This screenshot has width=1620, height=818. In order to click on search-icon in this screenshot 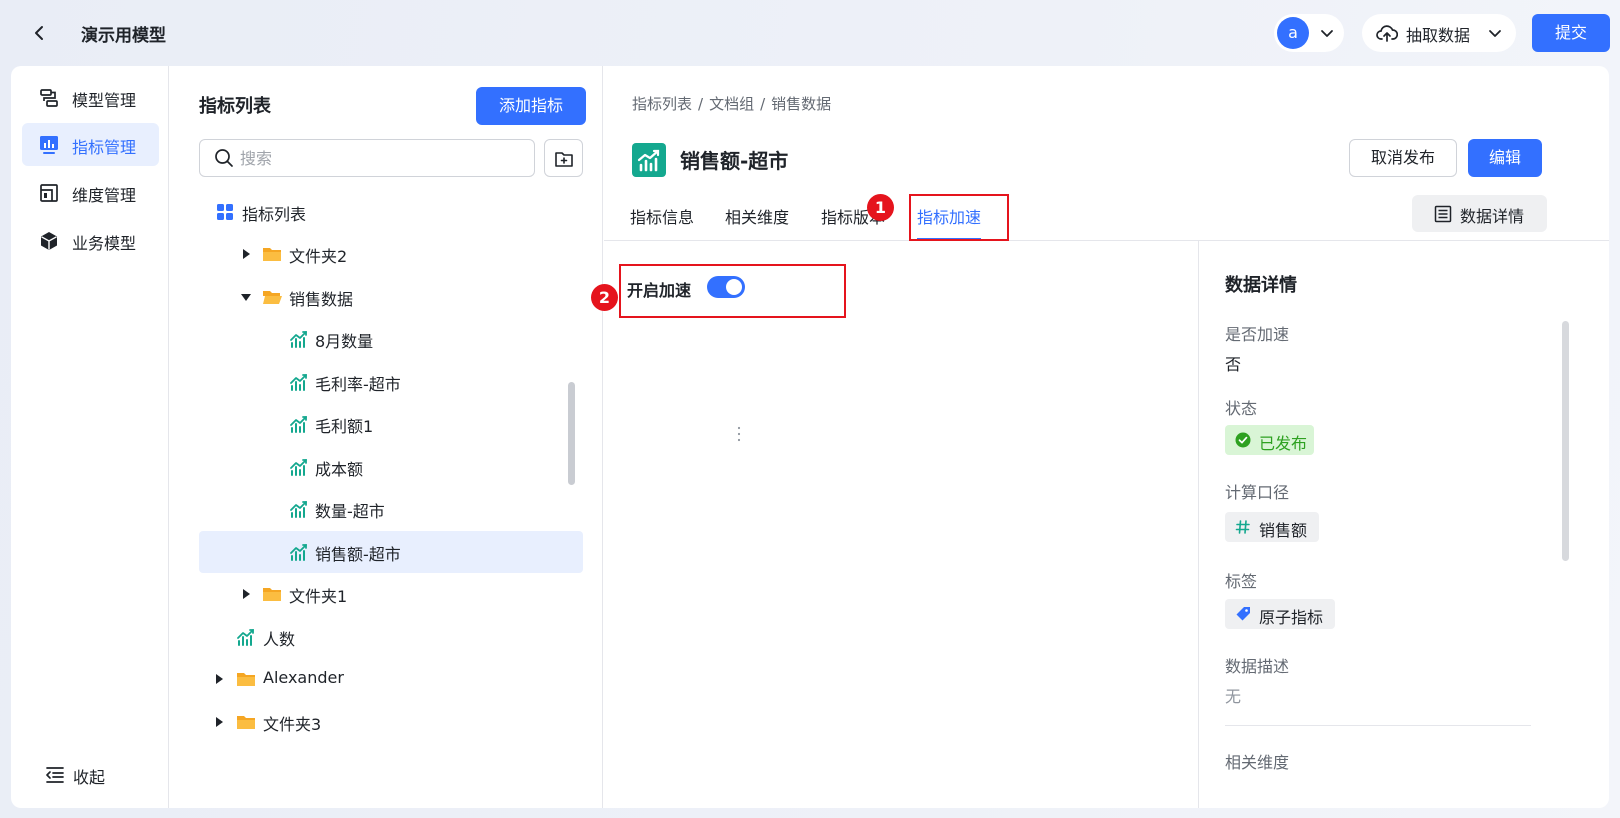, I will do `click(224, 158)`.